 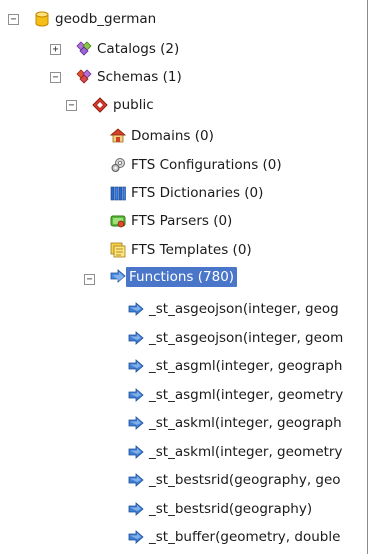 I want to click on schema-public-icon, so click(x=100, y=105).